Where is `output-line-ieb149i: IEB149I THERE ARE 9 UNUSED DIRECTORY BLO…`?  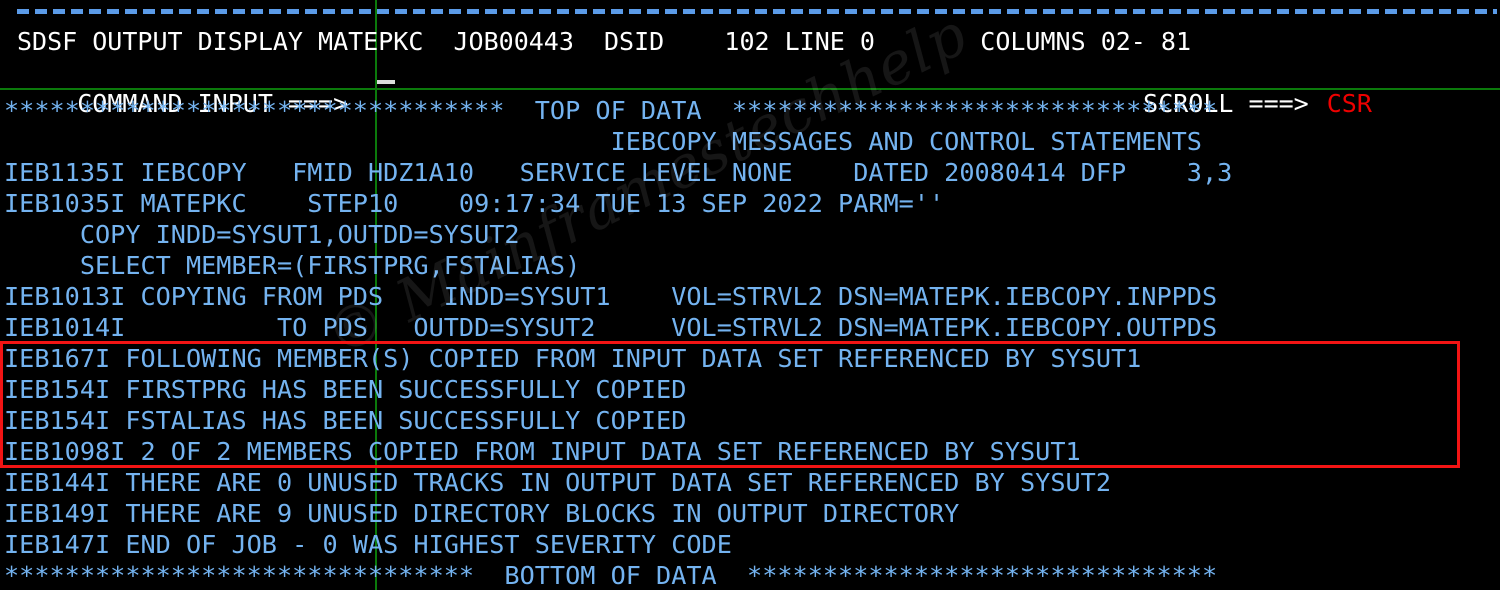 output-line-ieb149i: IEB149I THERE ARE 9 UNUSED DIRECTORY BLO… is located at coordinates (482, 513).